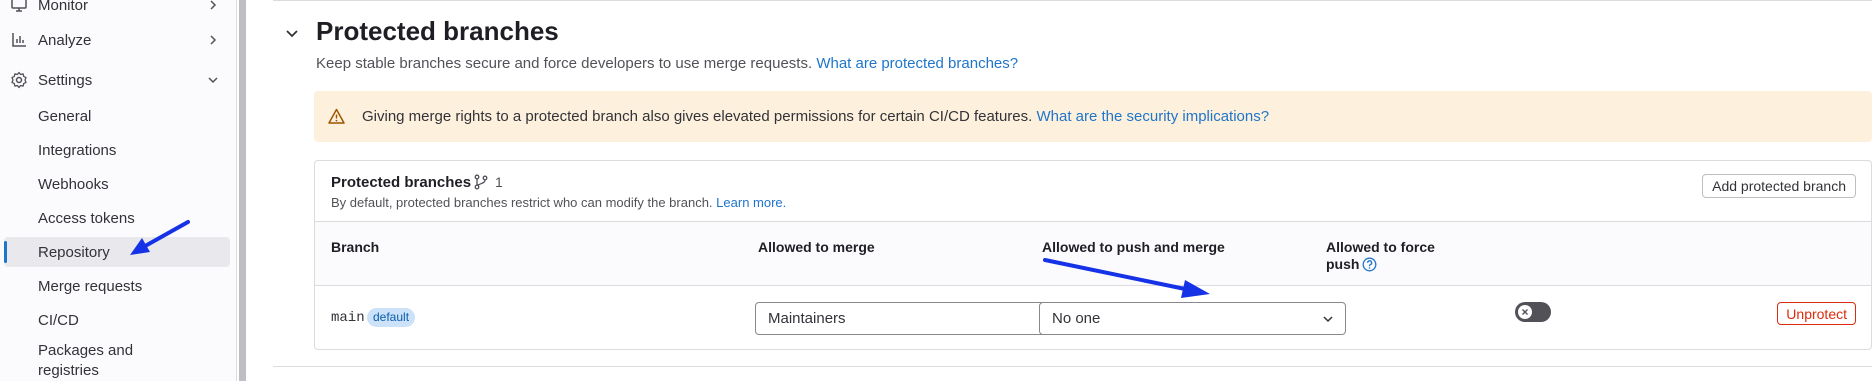 The image size is (1872, 381). What do you see at coordinates (816, 247) in the screenshot?
I see `column-header-allowed-to-merge: Allowed to merge` at bounding box center [816, 247].